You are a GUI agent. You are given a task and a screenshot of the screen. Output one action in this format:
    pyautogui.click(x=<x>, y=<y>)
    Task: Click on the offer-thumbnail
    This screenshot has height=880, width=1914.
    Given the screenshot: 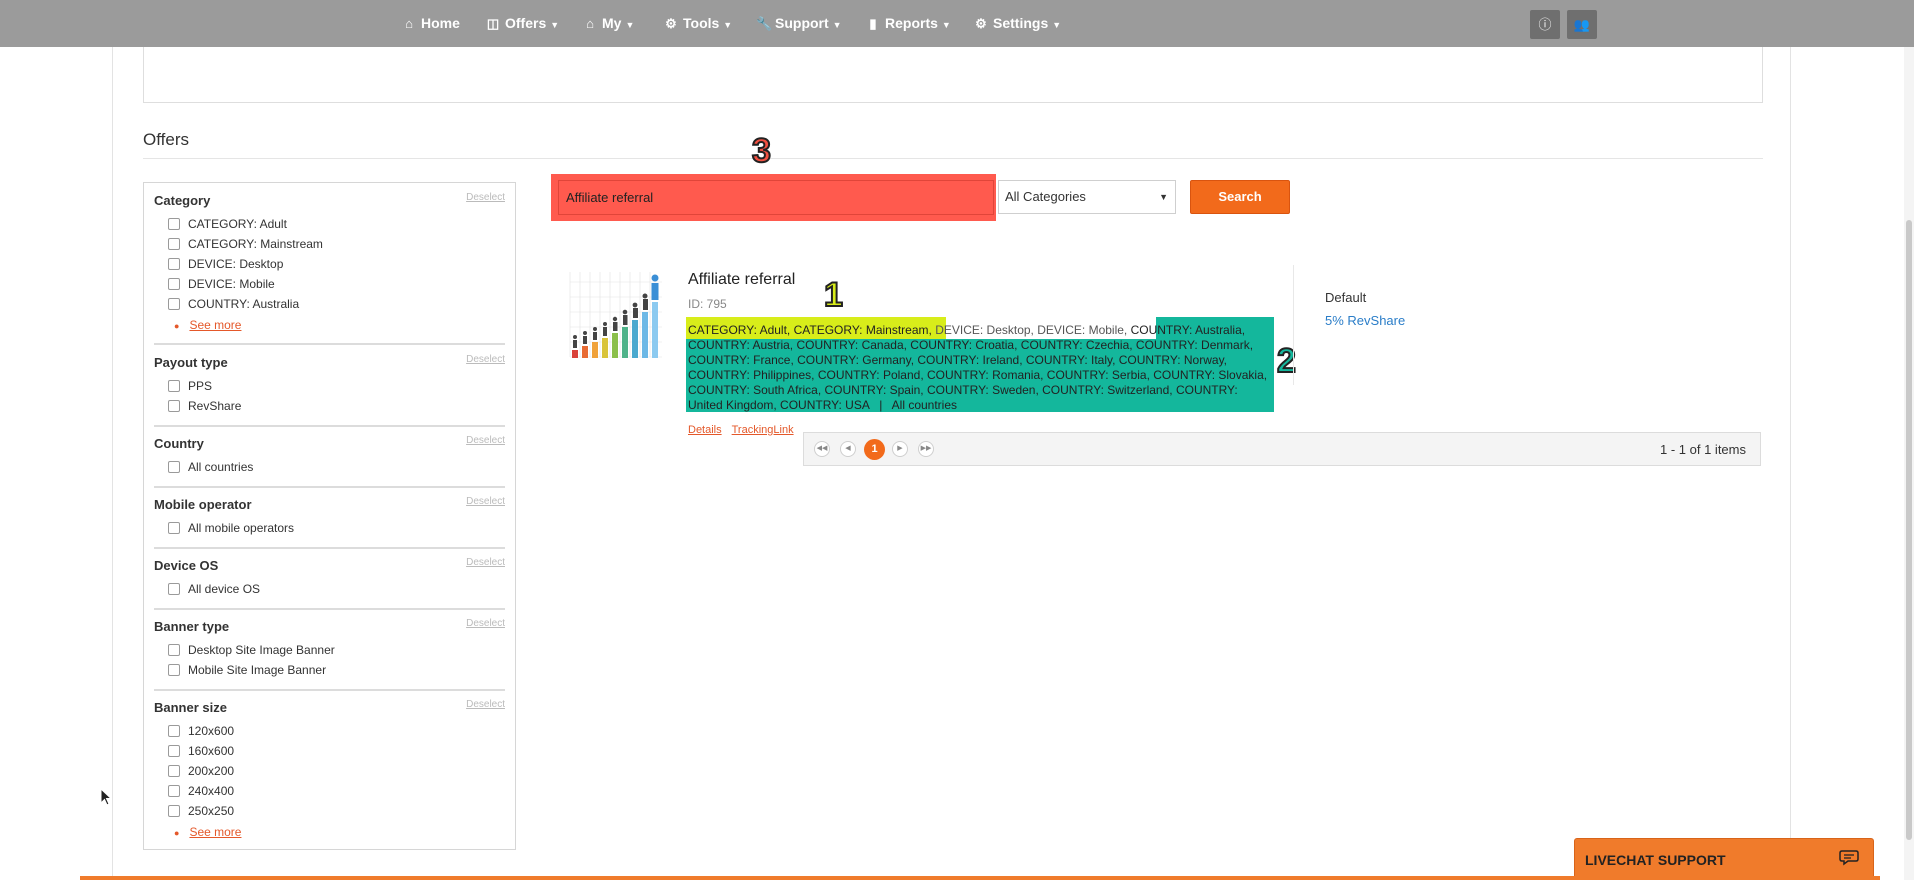 What is the action you would take?
    pyautogui.click(x=617, y=312)
    